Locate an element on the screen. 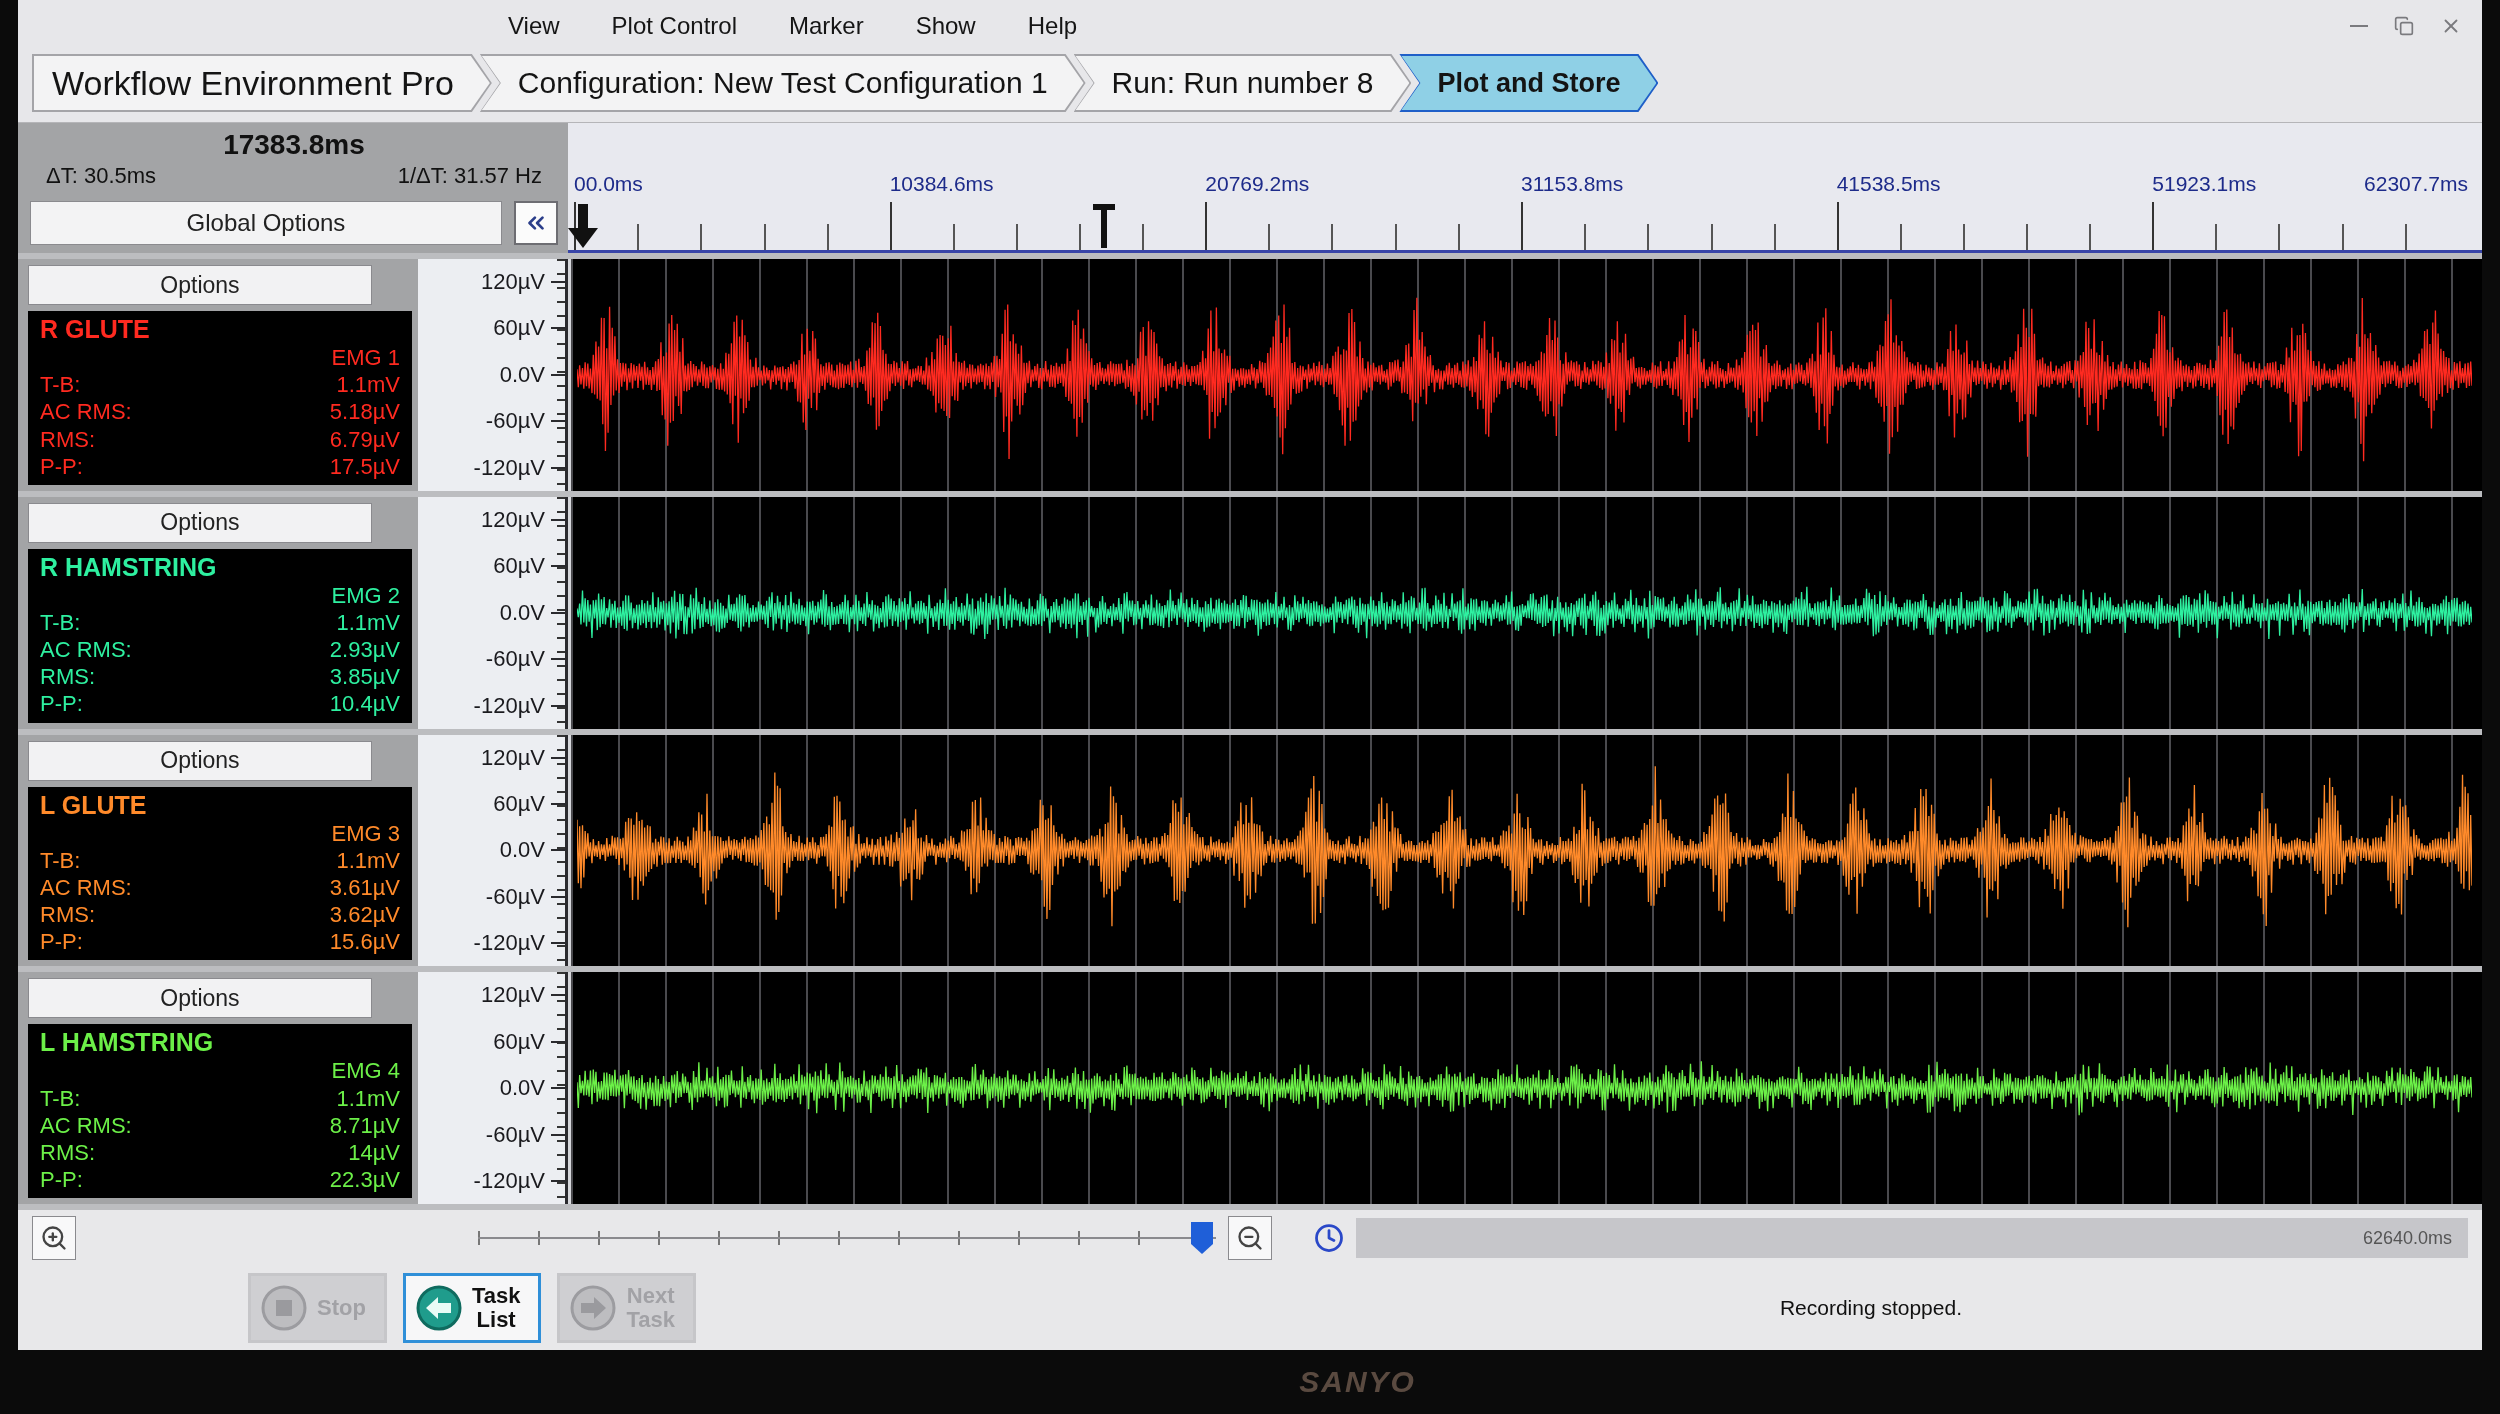 The image size is (2500, 1414). brand-logo: SANYO is located at coordinates (1357, 1382).